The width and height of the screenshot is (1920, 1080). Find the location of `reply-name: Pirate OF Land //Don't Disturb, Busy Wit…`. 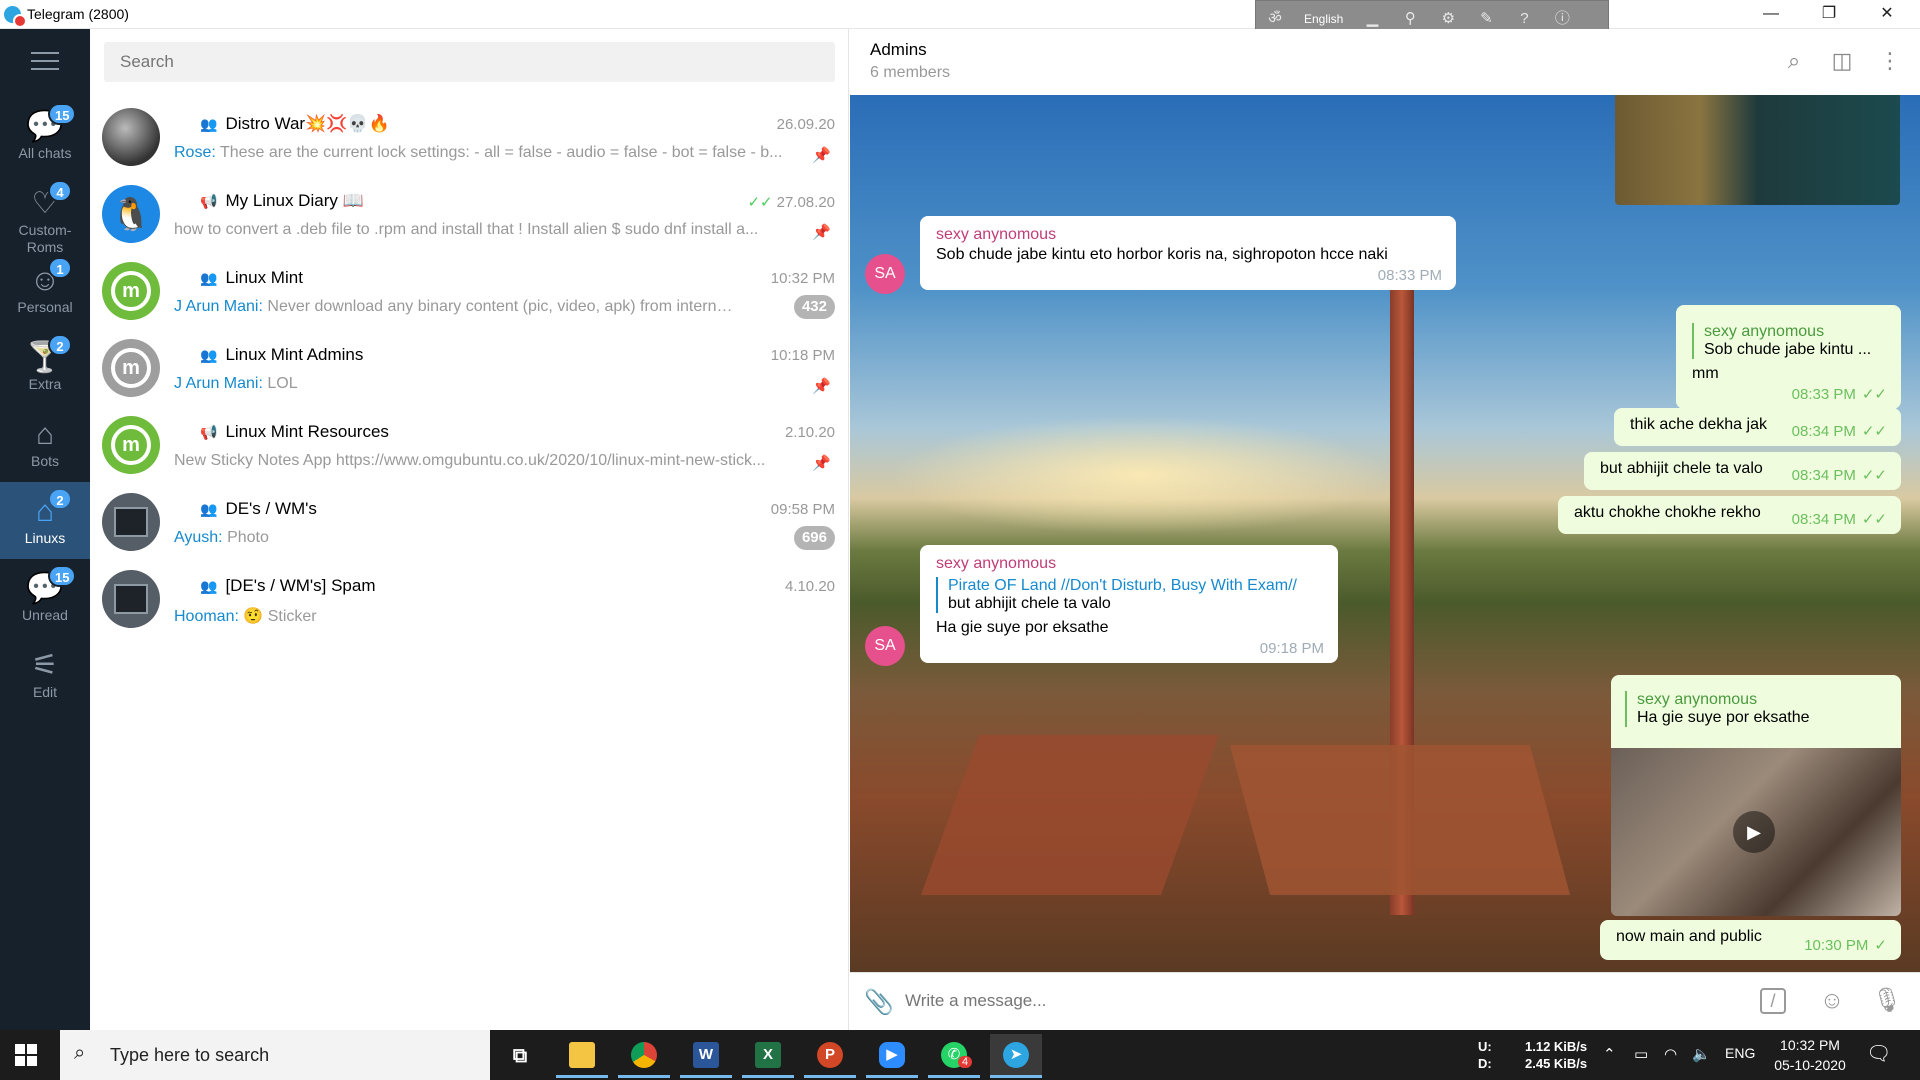

reply-name: Pirate OF Land //Don't Disturb, Busy Wit… is located at coordinates (1122, 585).